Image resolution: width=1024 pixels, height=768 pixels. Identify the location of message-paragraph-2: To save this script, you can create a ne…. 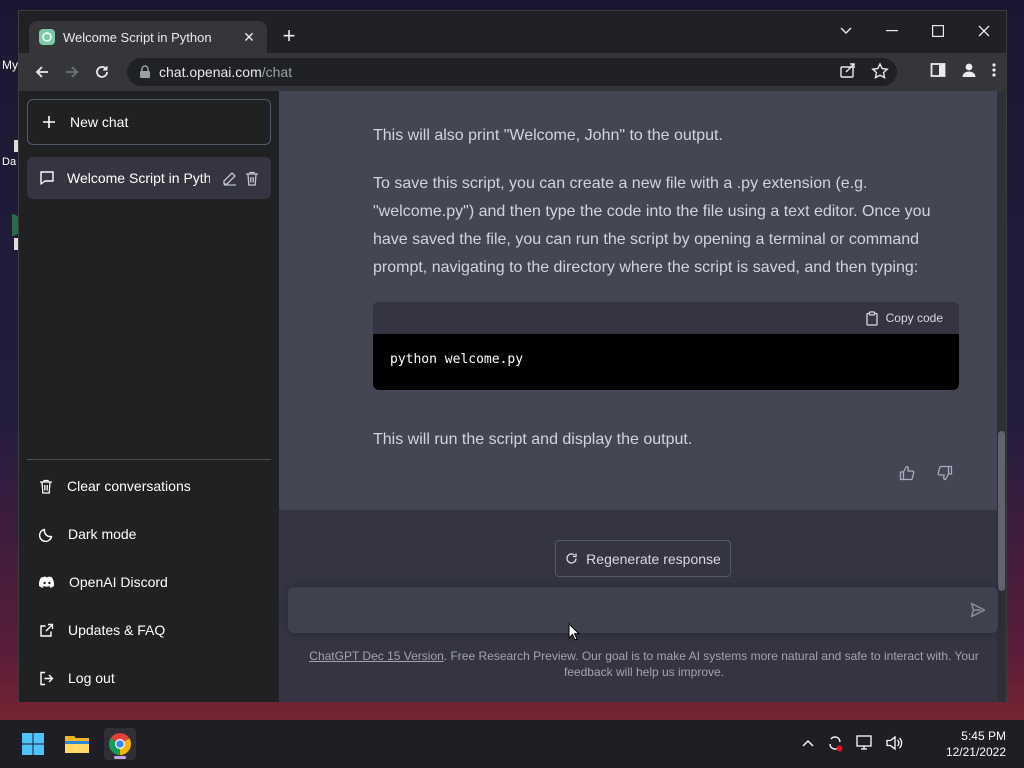
(652, 225).